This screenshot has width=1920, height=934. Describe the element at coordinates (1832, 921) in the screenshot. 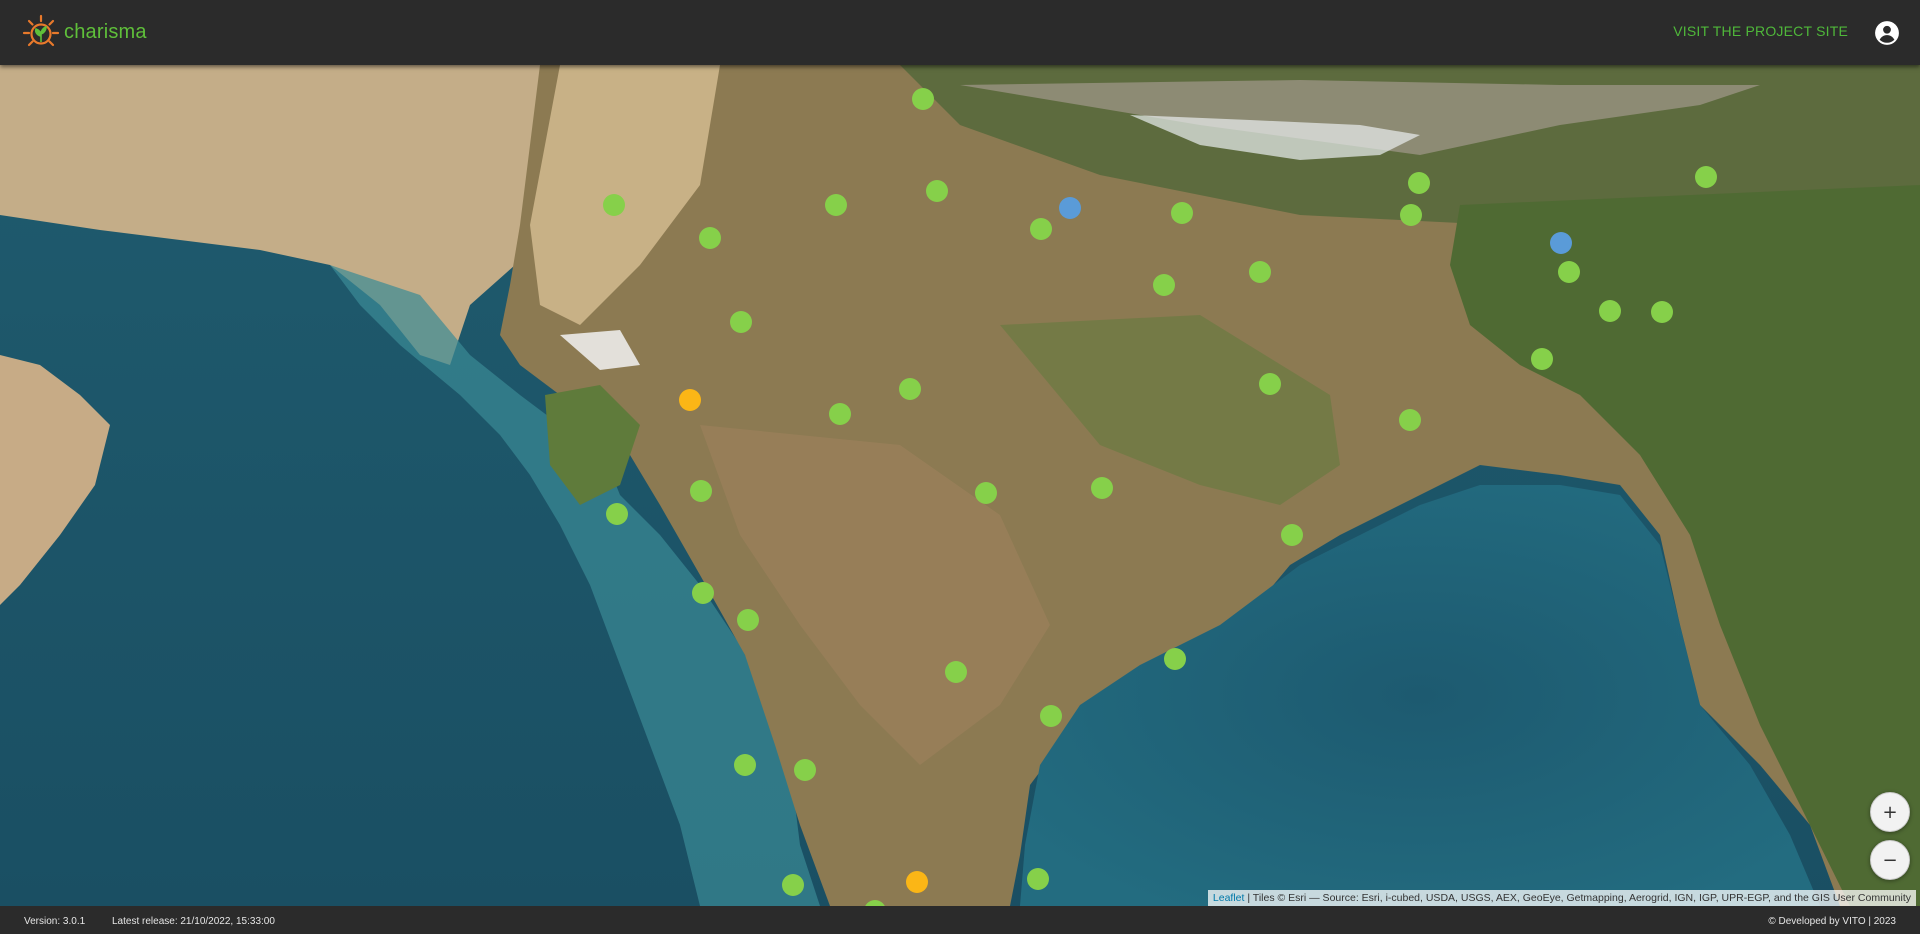

I see `developer-credits: © Developed by VITO | 2023` at that location.